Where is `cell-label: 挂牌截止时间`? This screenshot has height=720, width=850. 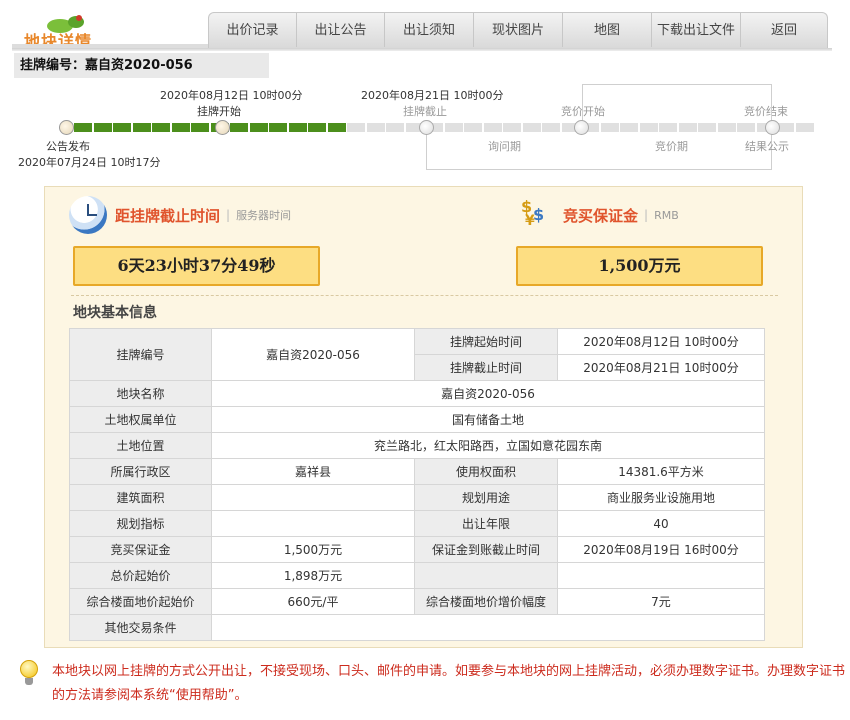 cell-label: 挂牌截止时间 is located at coordinates (486, 367).